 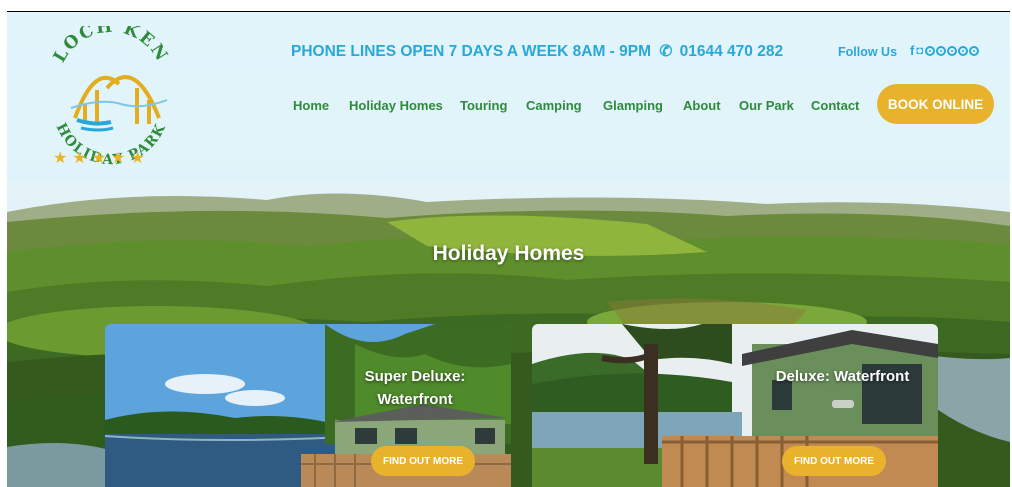 I want to click on nav-about: About, so click(x=711, y=105).